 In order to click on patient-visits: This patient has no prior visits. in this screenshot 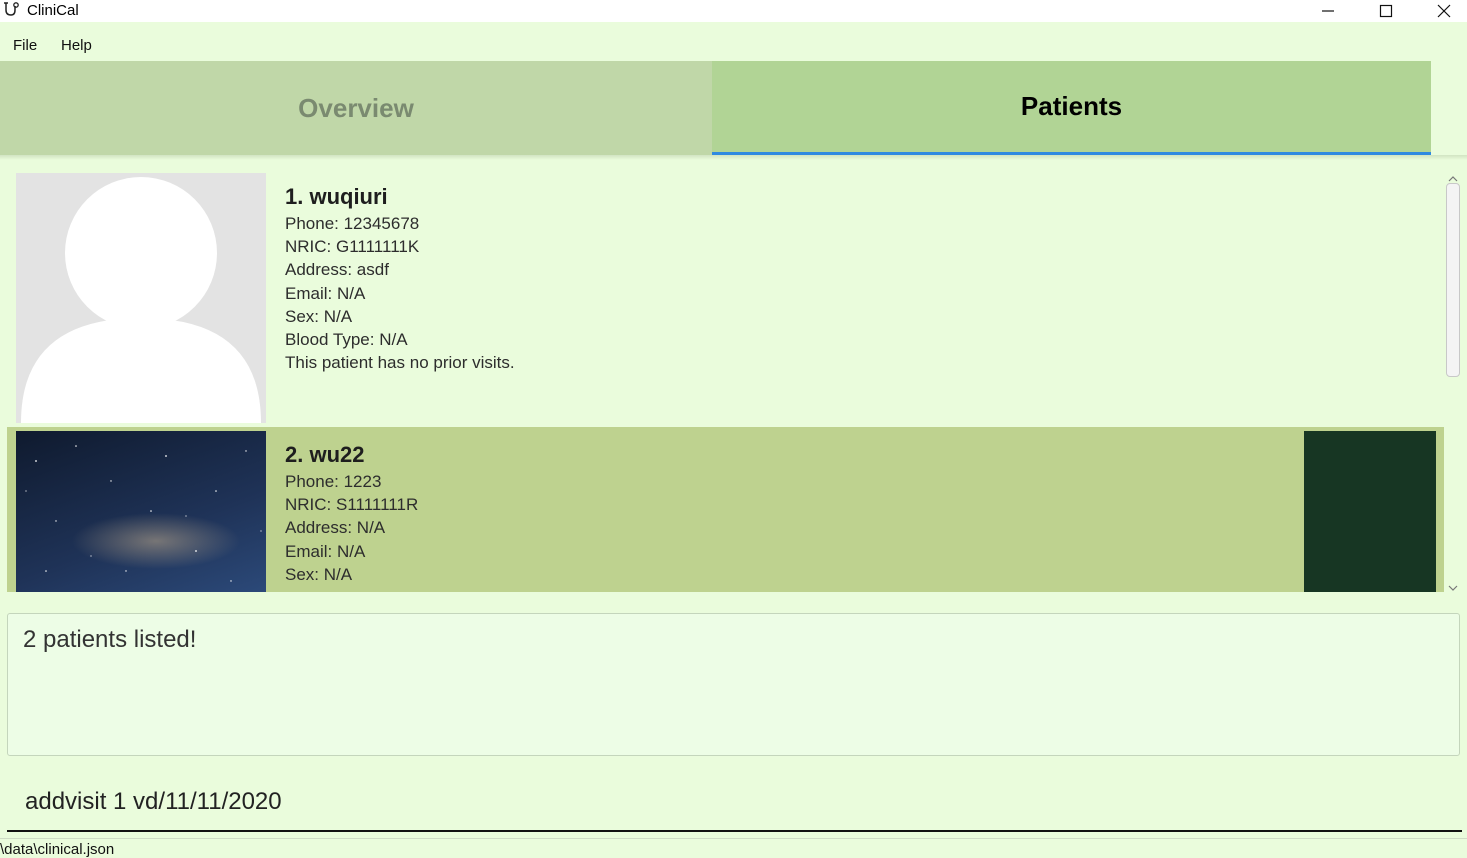, I will do `click(400, 362)`.